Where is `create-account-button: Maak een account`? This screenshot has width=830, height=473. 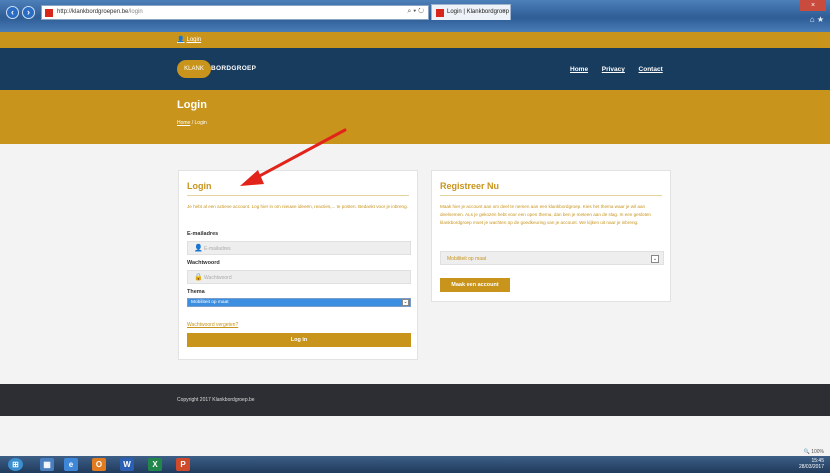
create-account-button: Maak een account is located at coordinates (475, 285).